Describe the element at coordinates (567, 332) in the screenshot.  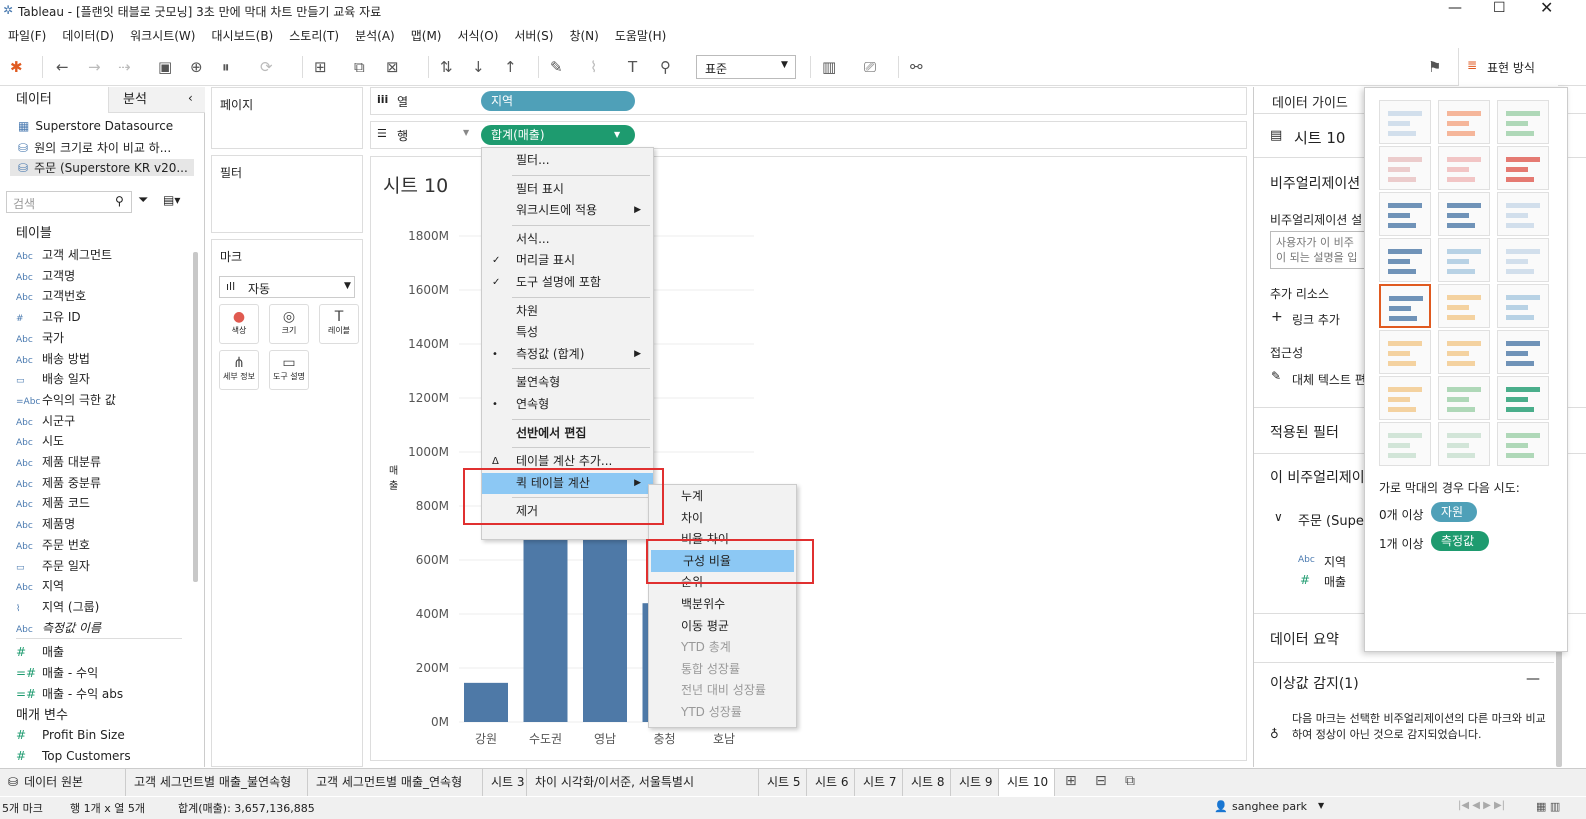
I see `context-menu-item: 특성` at that location.